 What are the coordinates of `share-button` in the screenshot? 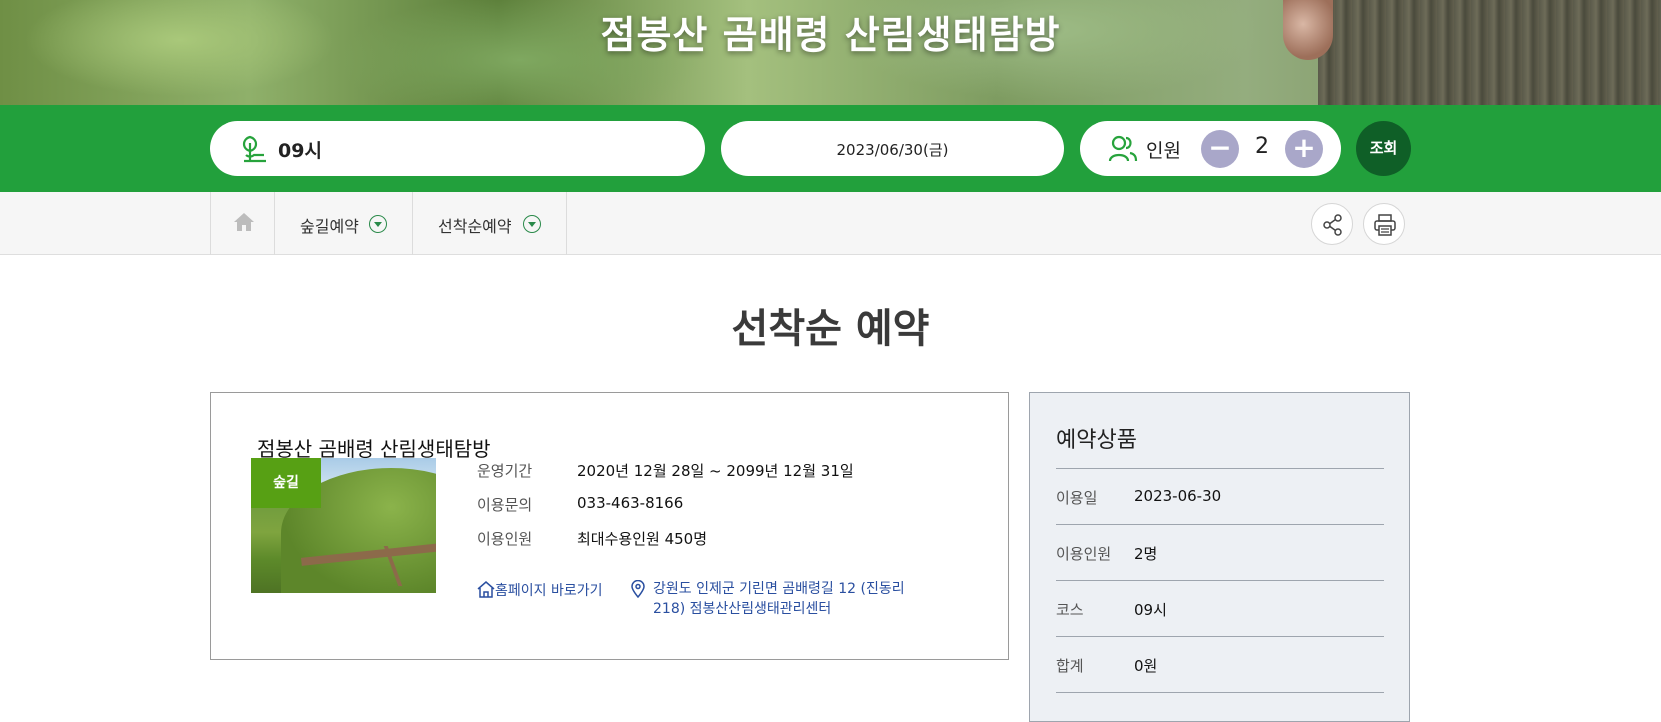 It's located at (1332, 224).